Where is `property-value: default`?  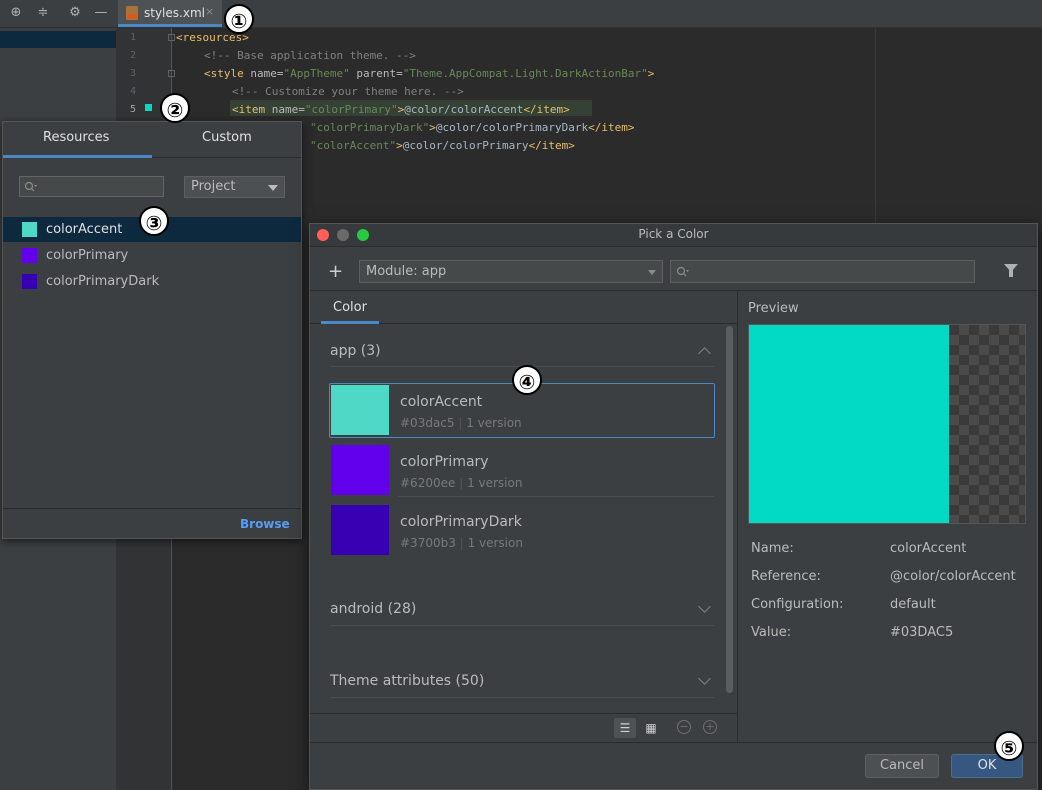
property-value: default is located at coordinates (913, 604).